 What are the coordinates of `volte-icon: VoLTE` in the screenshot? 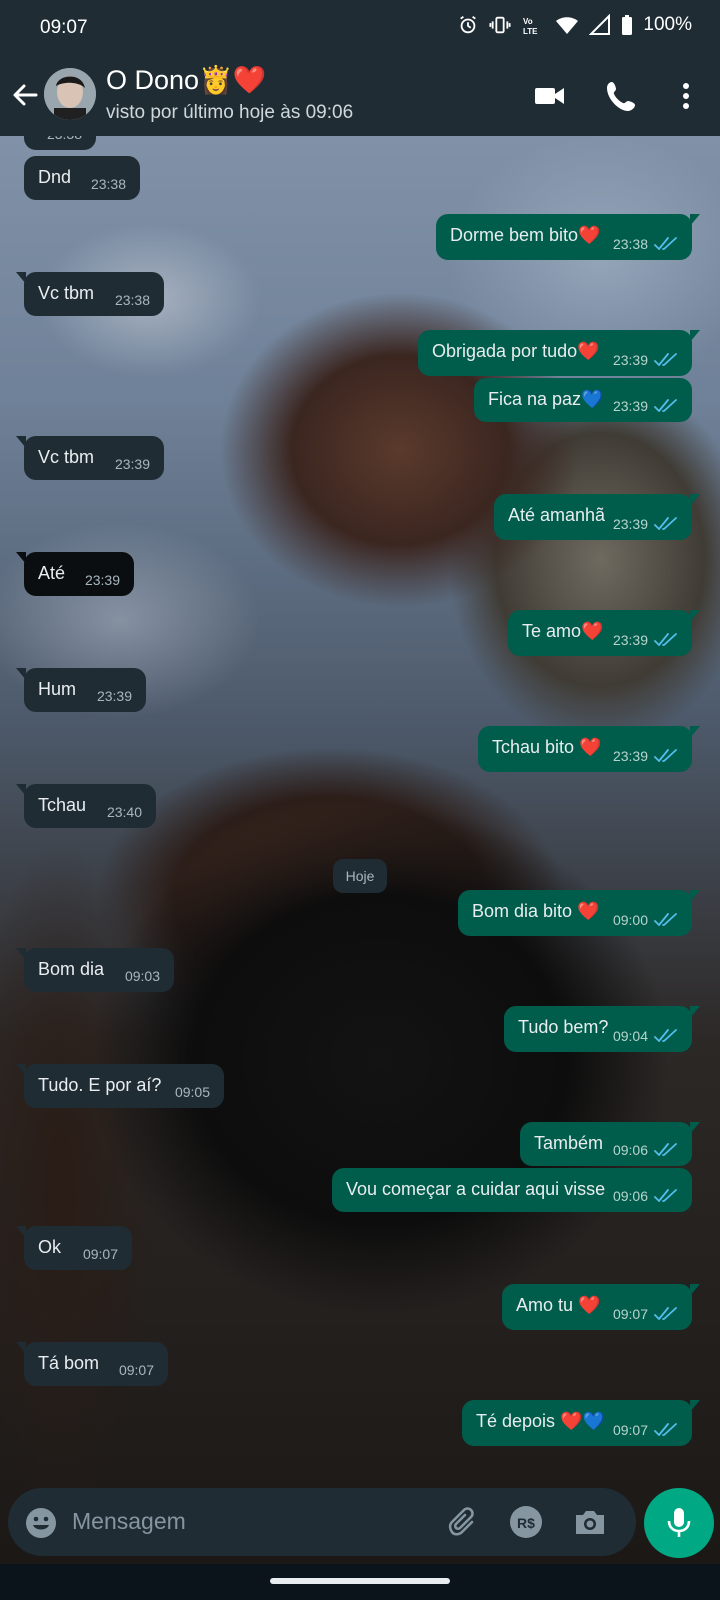 It's located at (530, 26).